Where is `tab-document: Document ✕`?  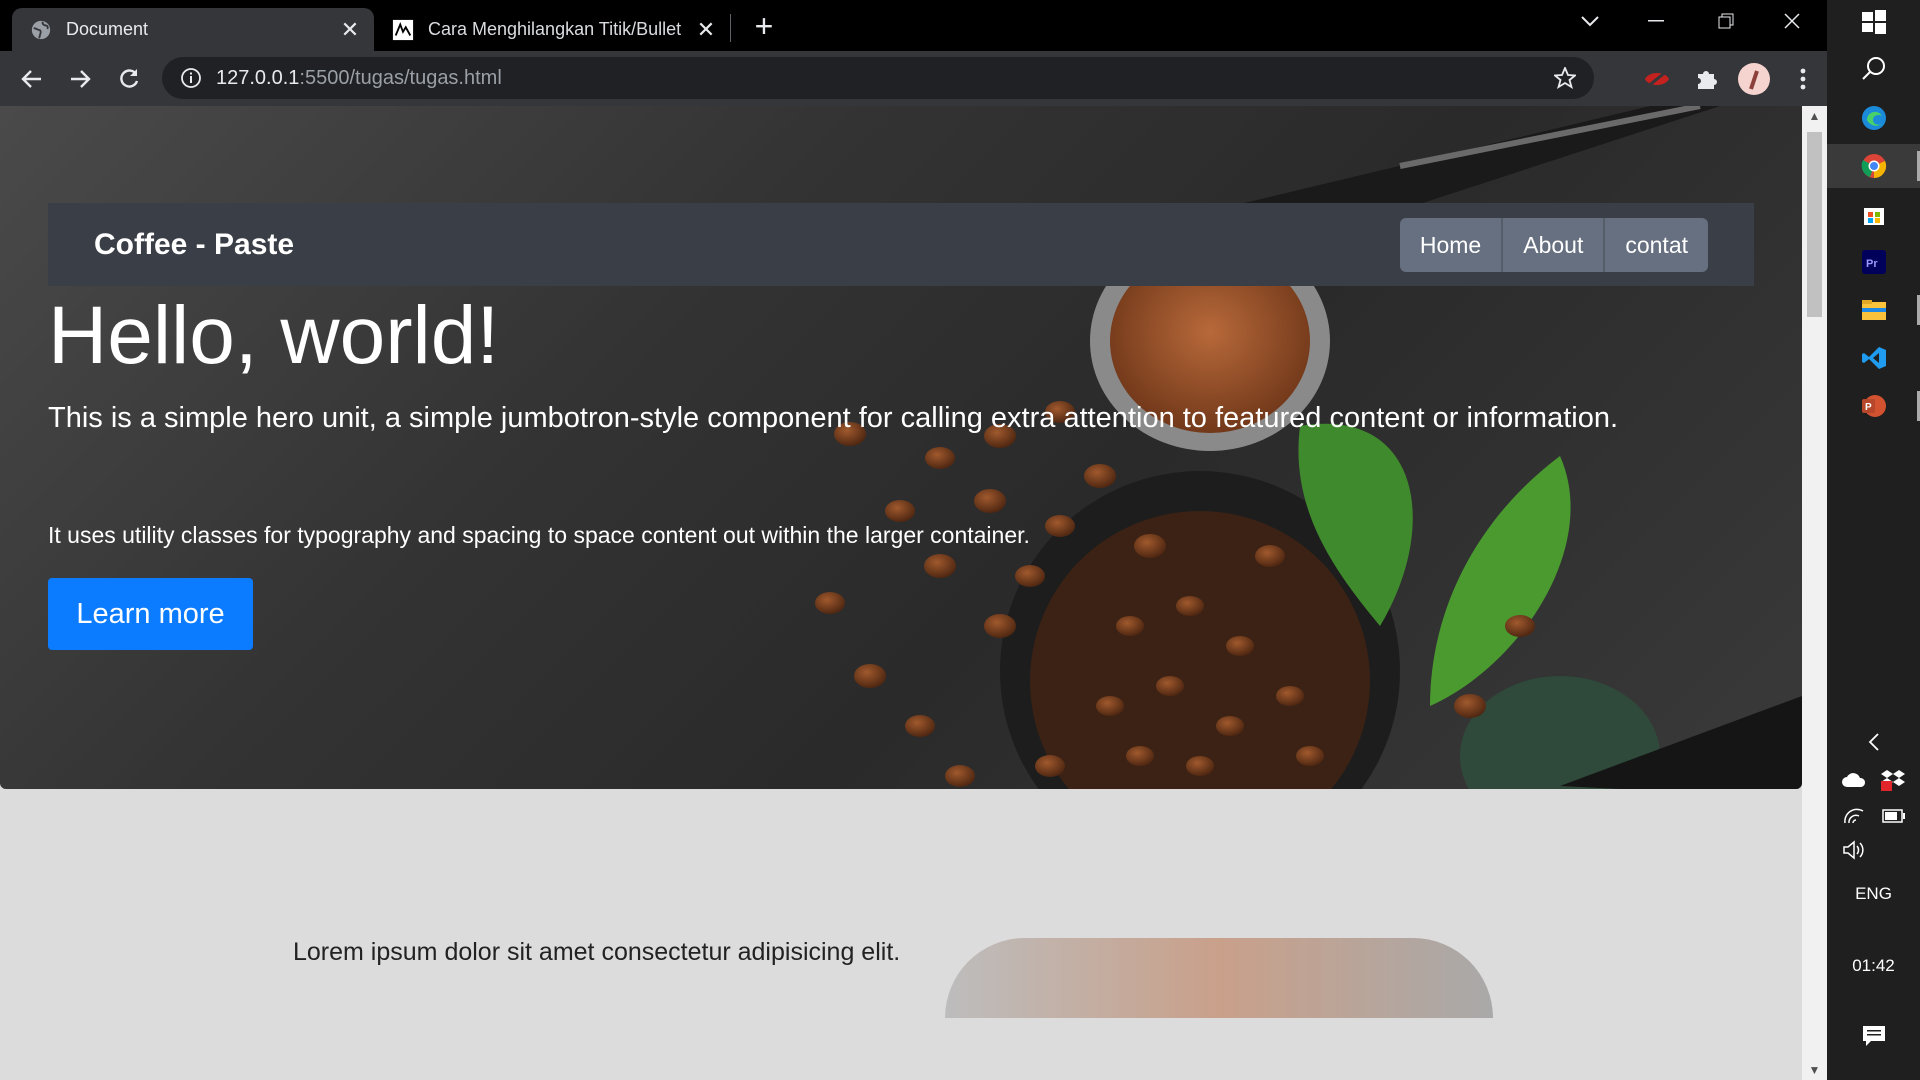
tab-document: Document ✕ is located at coordinates (193, 29).